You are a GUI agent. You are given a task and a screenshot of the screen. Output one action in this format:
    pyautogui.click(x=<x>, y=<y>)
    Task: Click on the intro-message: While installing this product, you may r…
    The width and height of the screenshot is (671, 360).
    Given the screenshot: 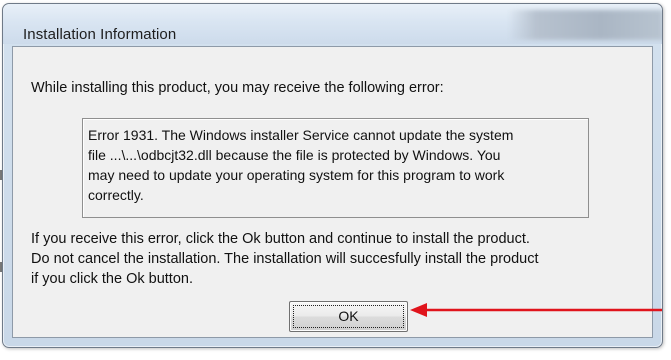 What is the action you would take?
    pyautogui.click(x=237, y=88)
    